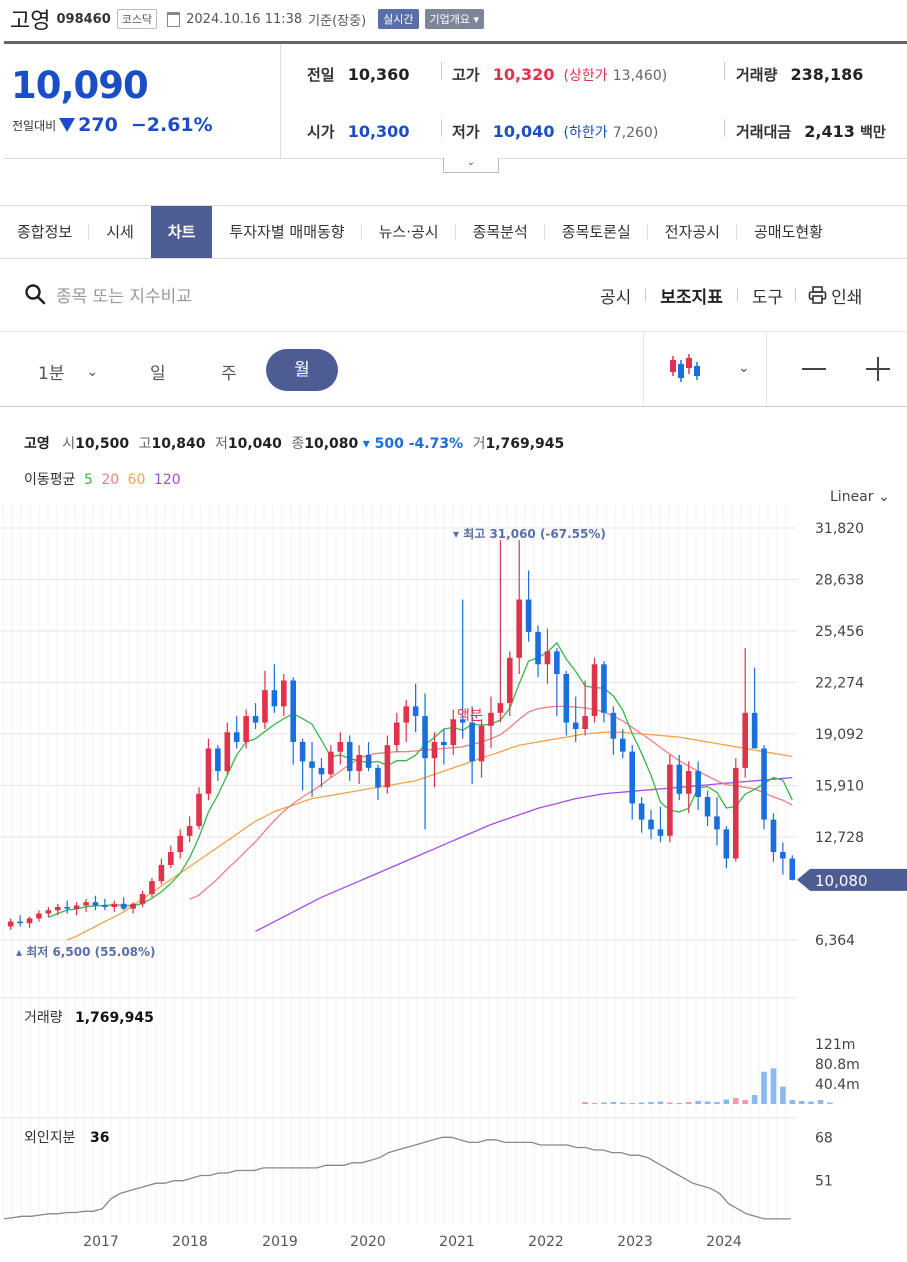 The image size is (907, 1262). What do you see at coordinates (45, 232) in the screenshot?
I see `tab-summary: 종합정보` at bounding box center [45, 232].